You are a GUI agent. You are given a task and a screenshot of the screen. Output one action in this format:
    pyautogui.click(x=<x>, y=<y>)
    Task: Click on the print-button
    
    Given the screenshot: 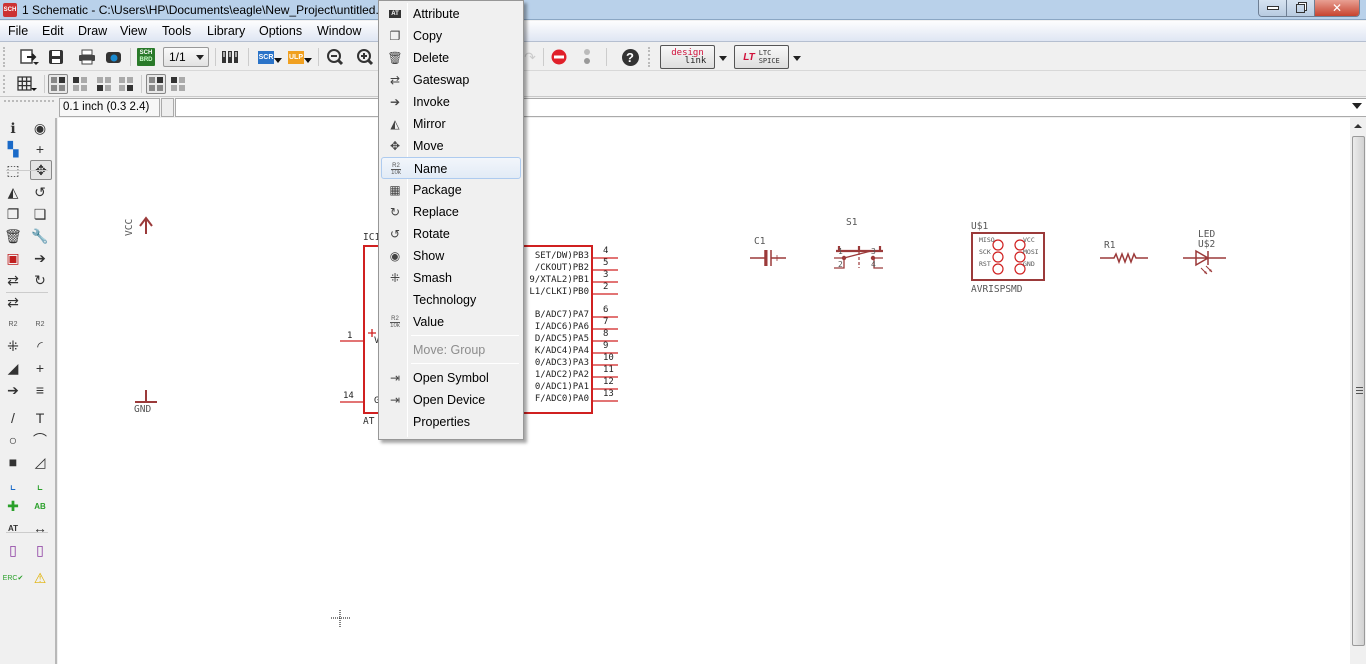 What is the action you would take?
    pyautogui.click(x=87, y=57)
    